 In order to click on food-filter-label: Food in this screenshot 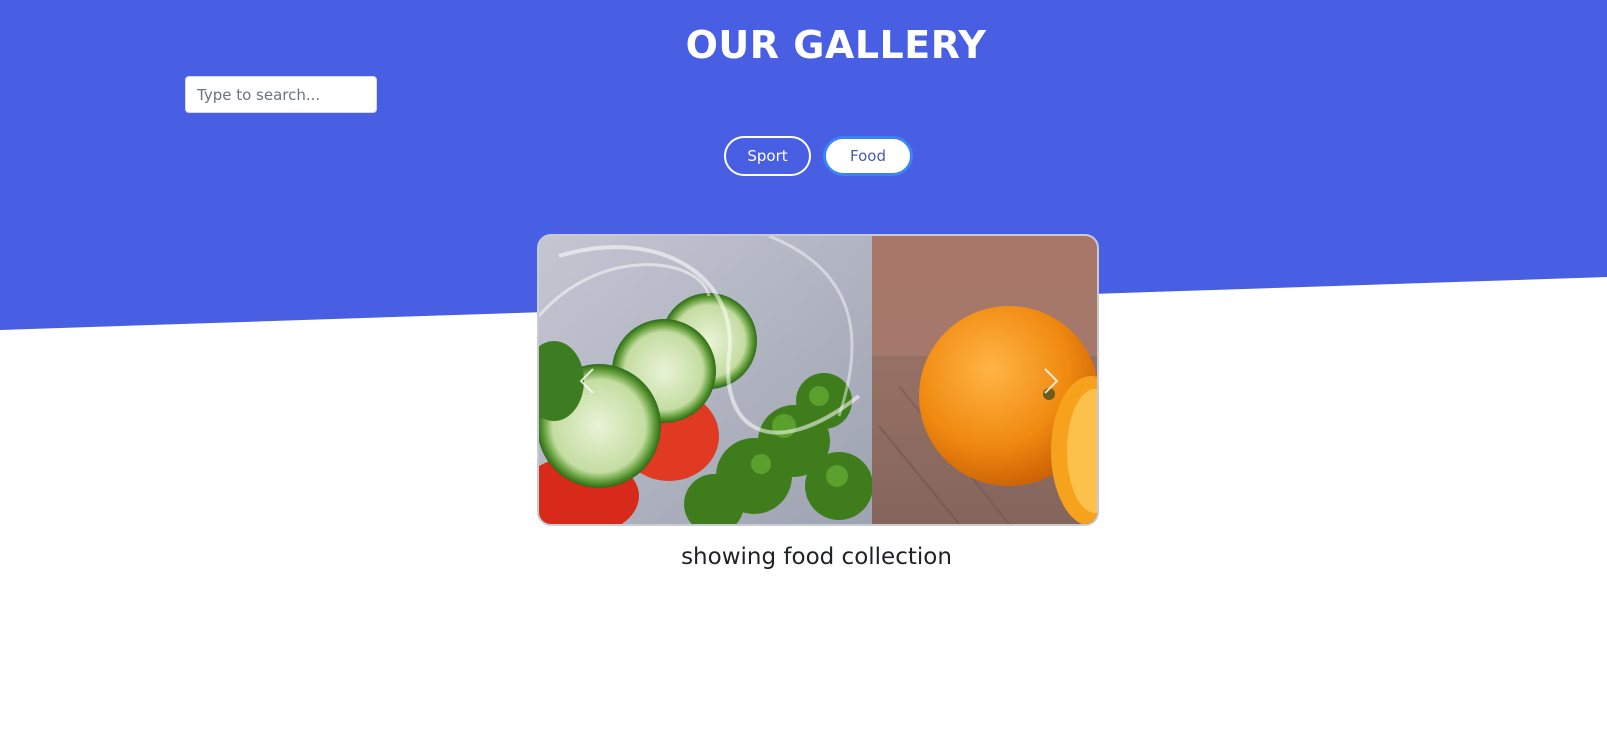, I will do `click(868, 156)`.